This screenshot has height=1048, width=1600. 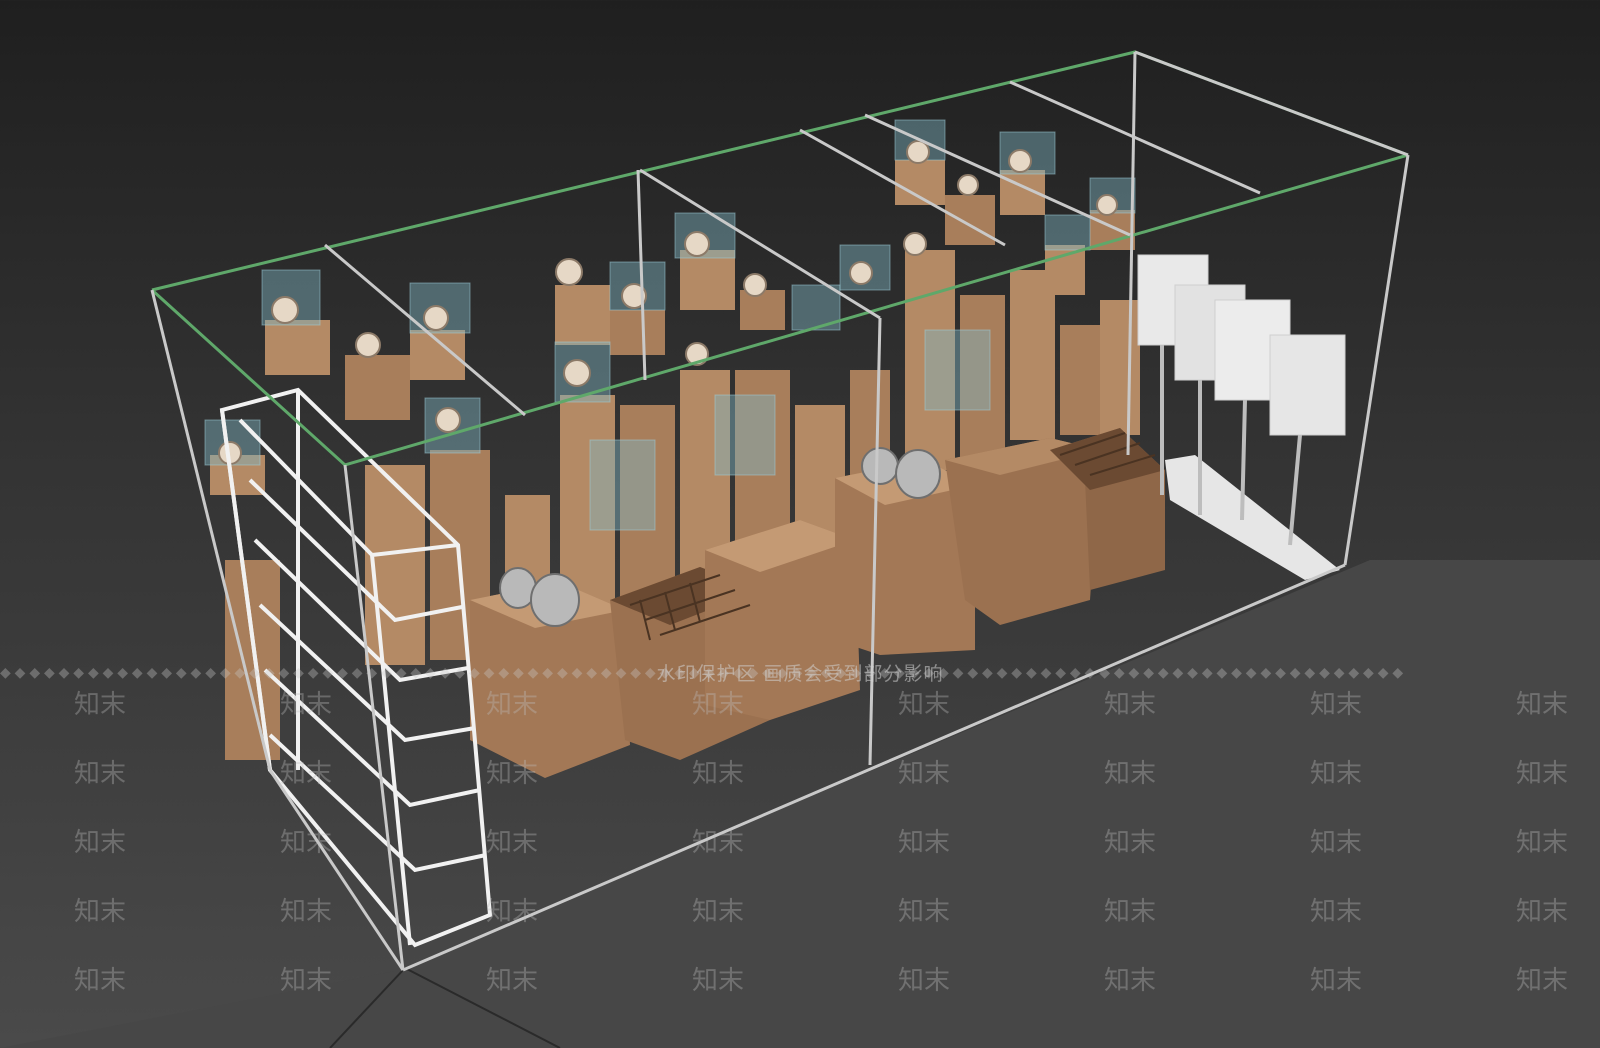 I want to click on watermark-banner: 水印保护区 画质会受到部分影响, so click(x=800, y=673).